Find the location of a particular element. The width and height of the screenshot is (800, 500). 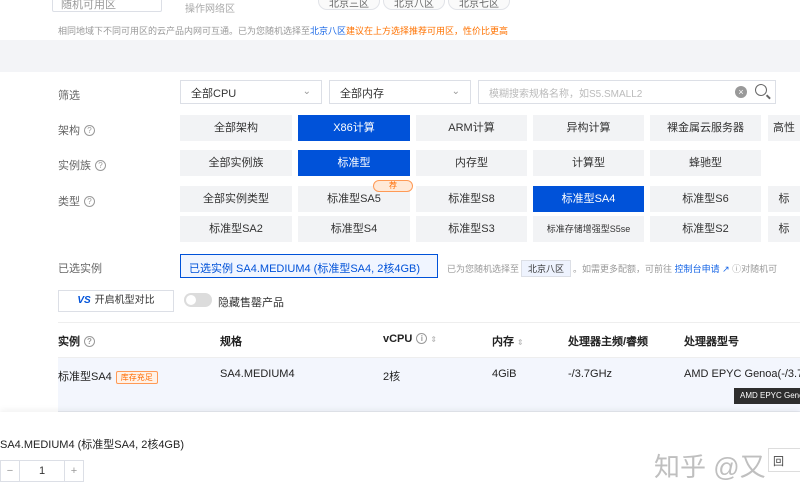

search-placeholder: 模糊搜索规格名称，如S5.SMALL2 is located at coordinates (566, 94).